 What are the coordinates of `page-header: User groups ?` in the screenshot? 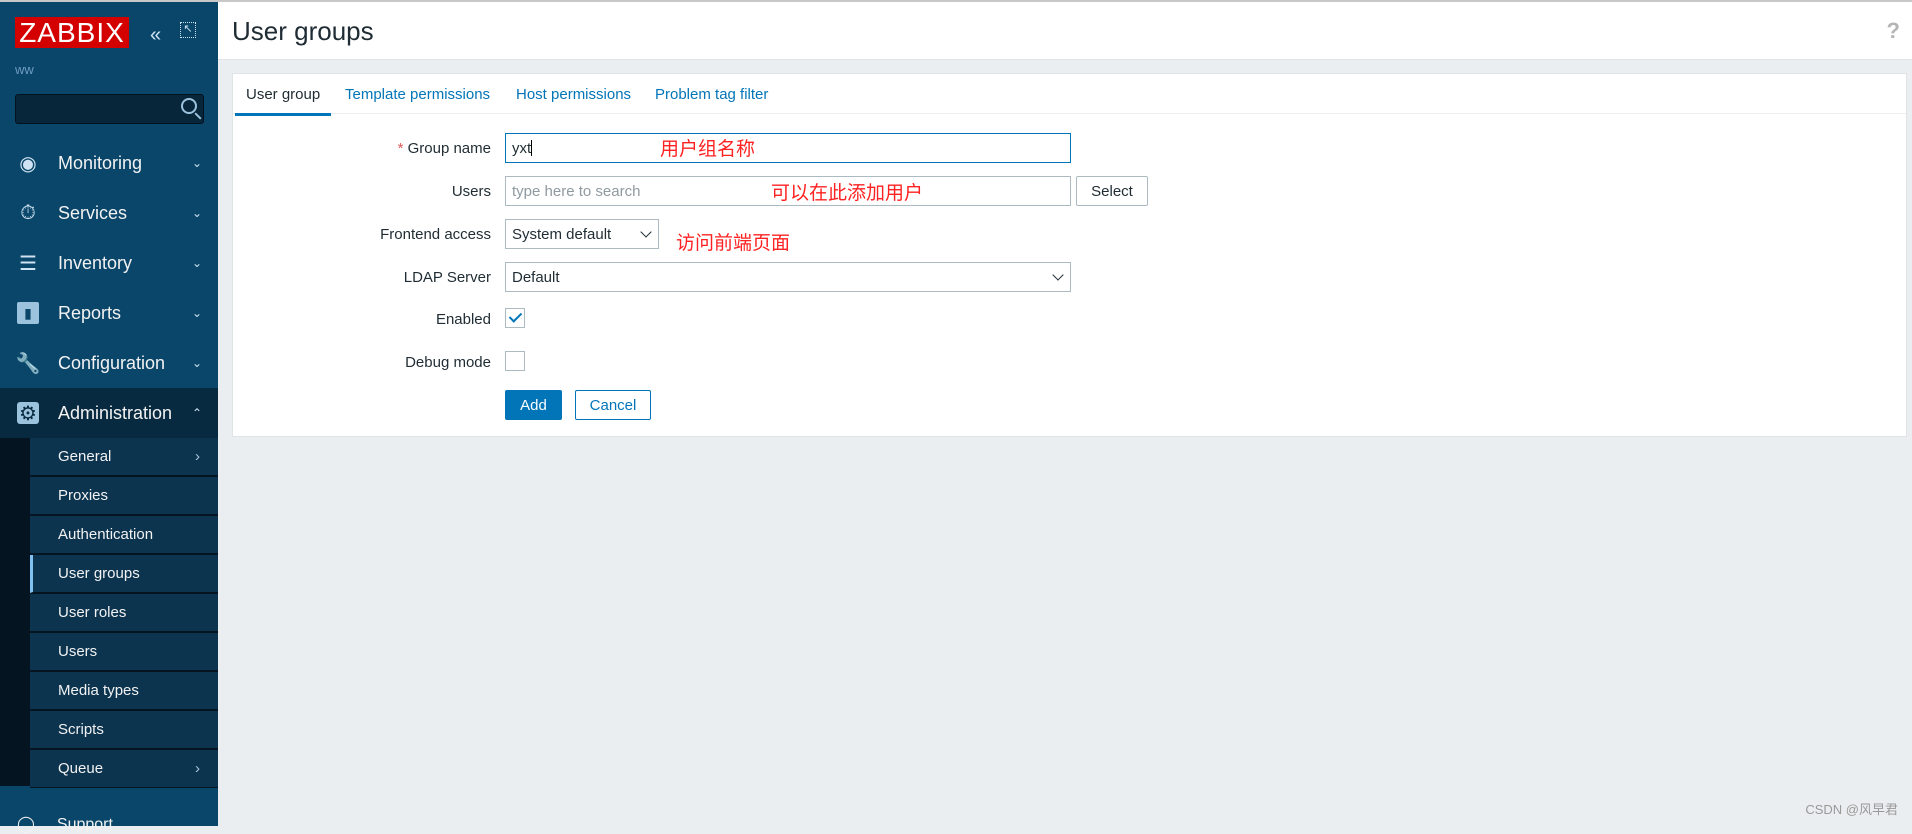 It's located at (1065, 31).